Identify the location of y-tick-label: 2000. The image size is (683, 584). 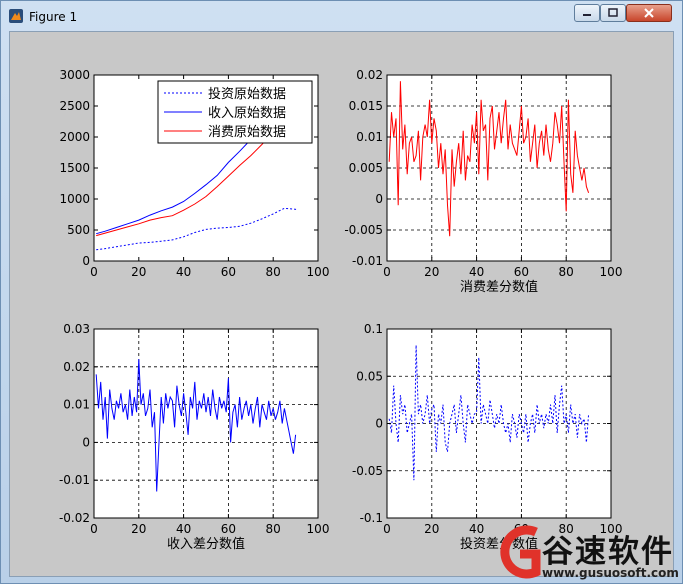
(74, 137).